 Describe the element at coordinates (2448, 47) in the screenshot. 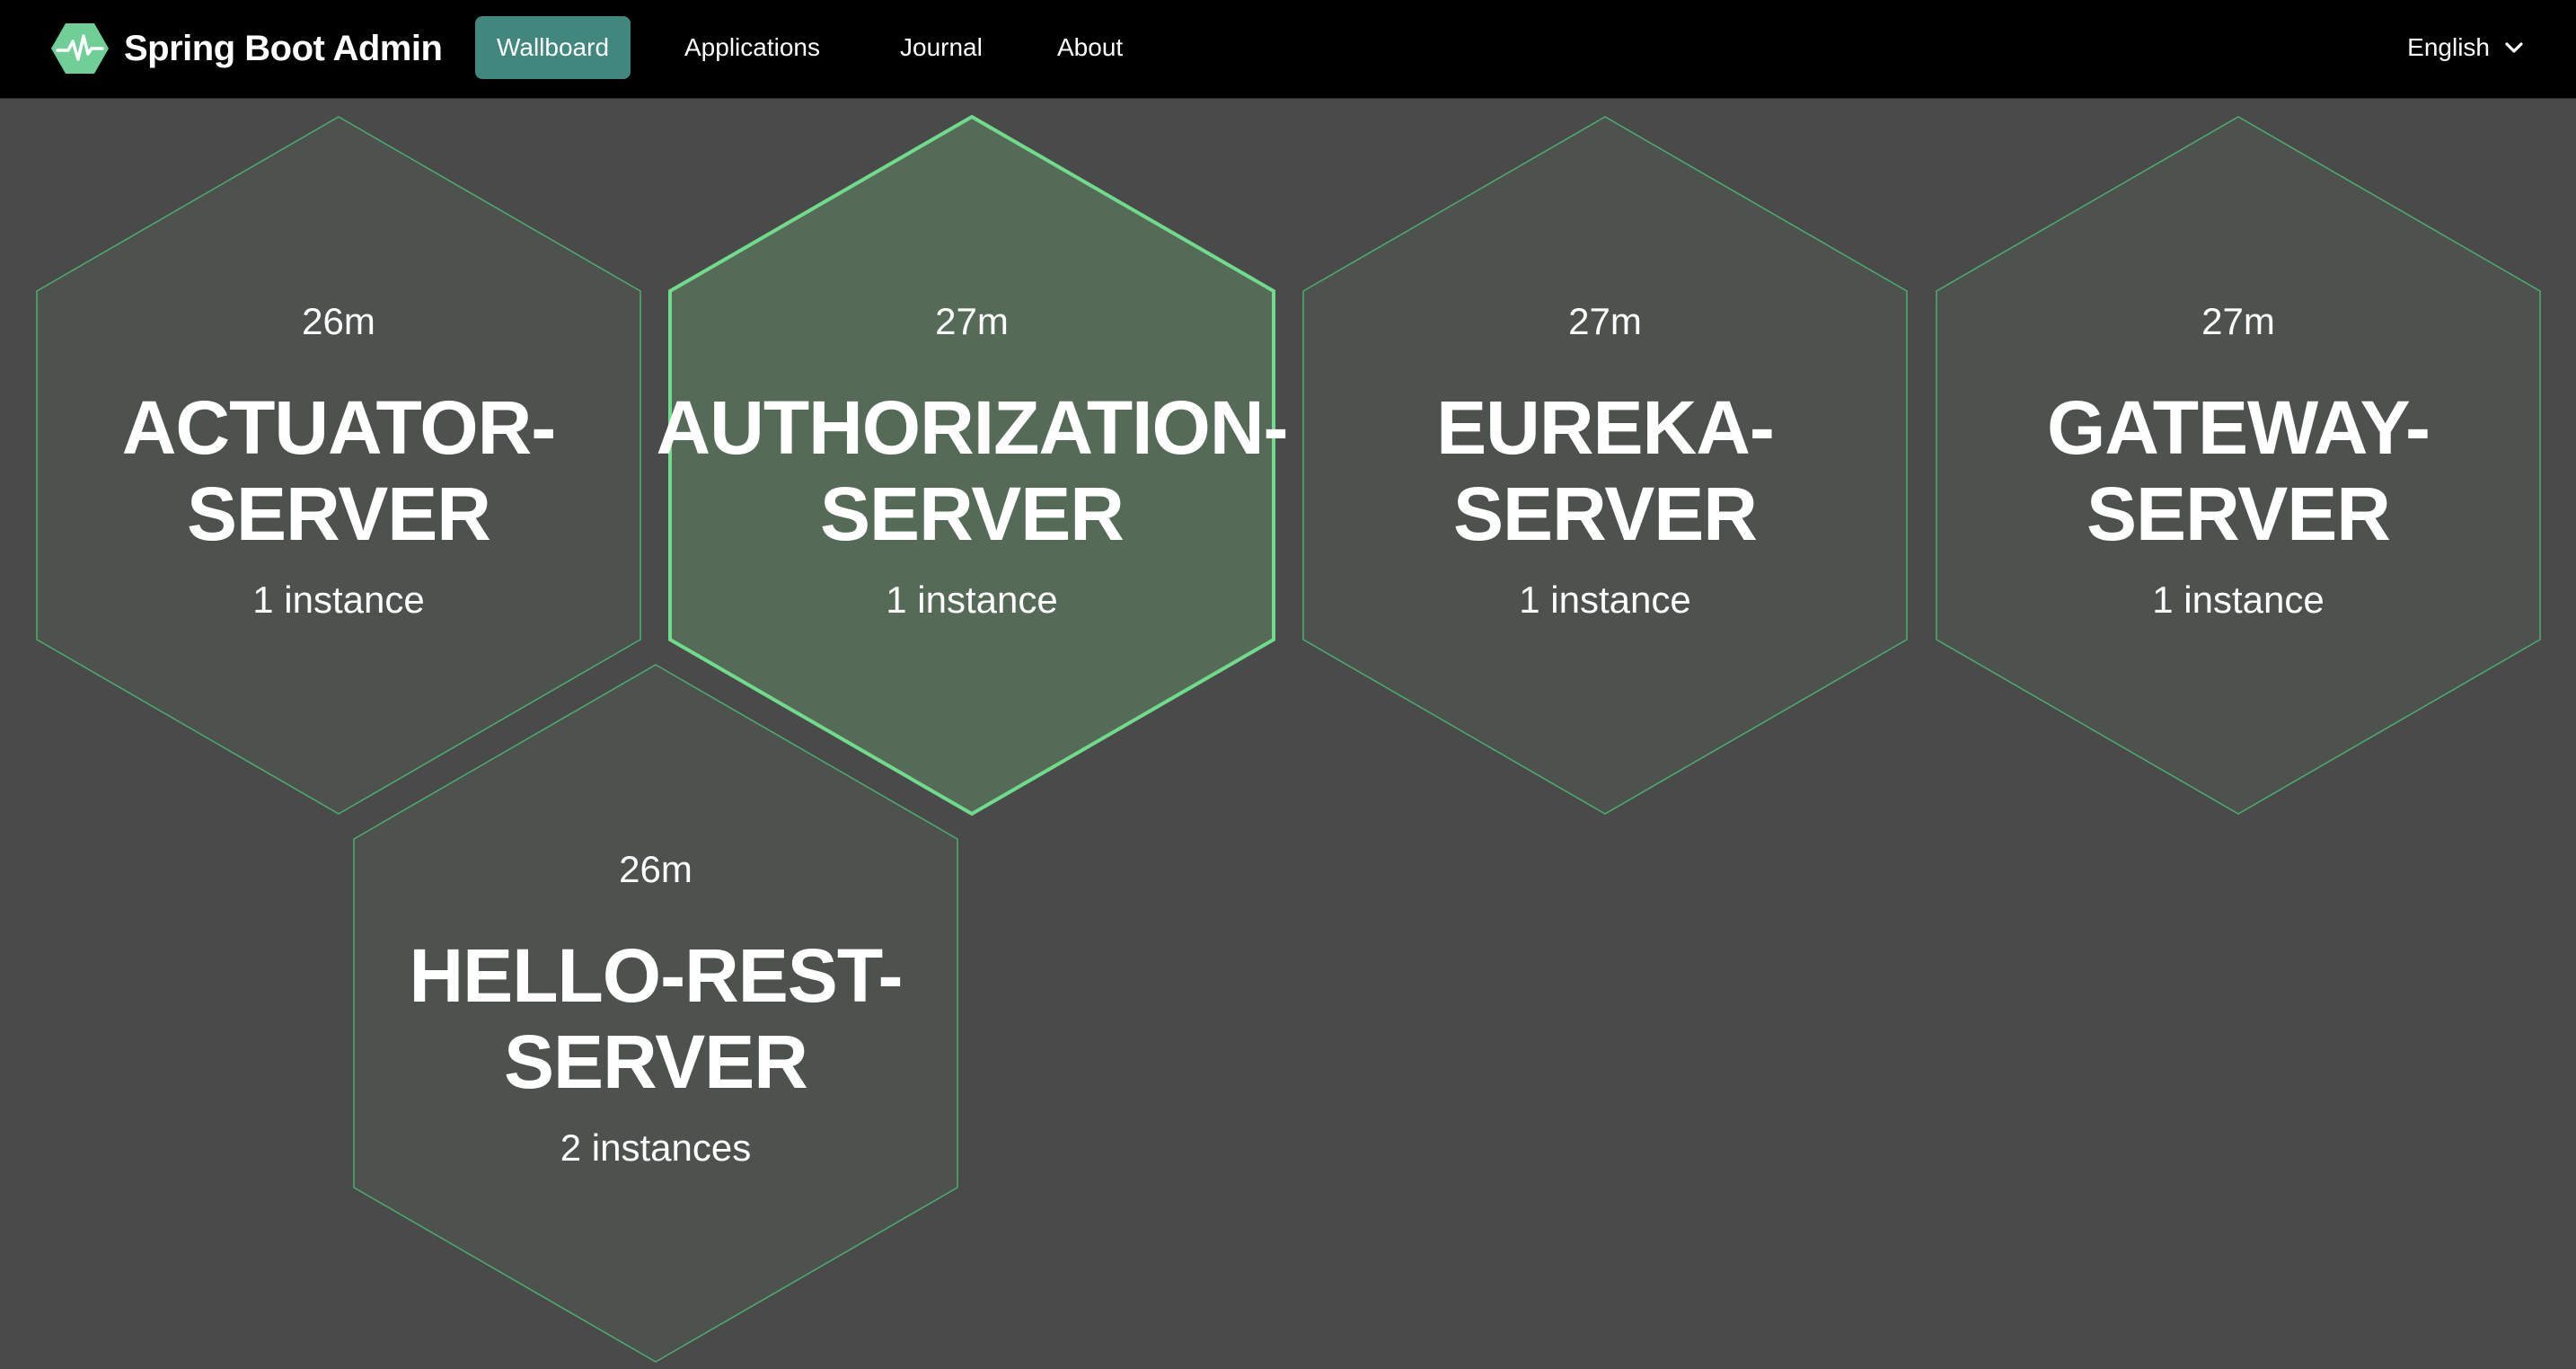

I see `language-label: English` at that location.